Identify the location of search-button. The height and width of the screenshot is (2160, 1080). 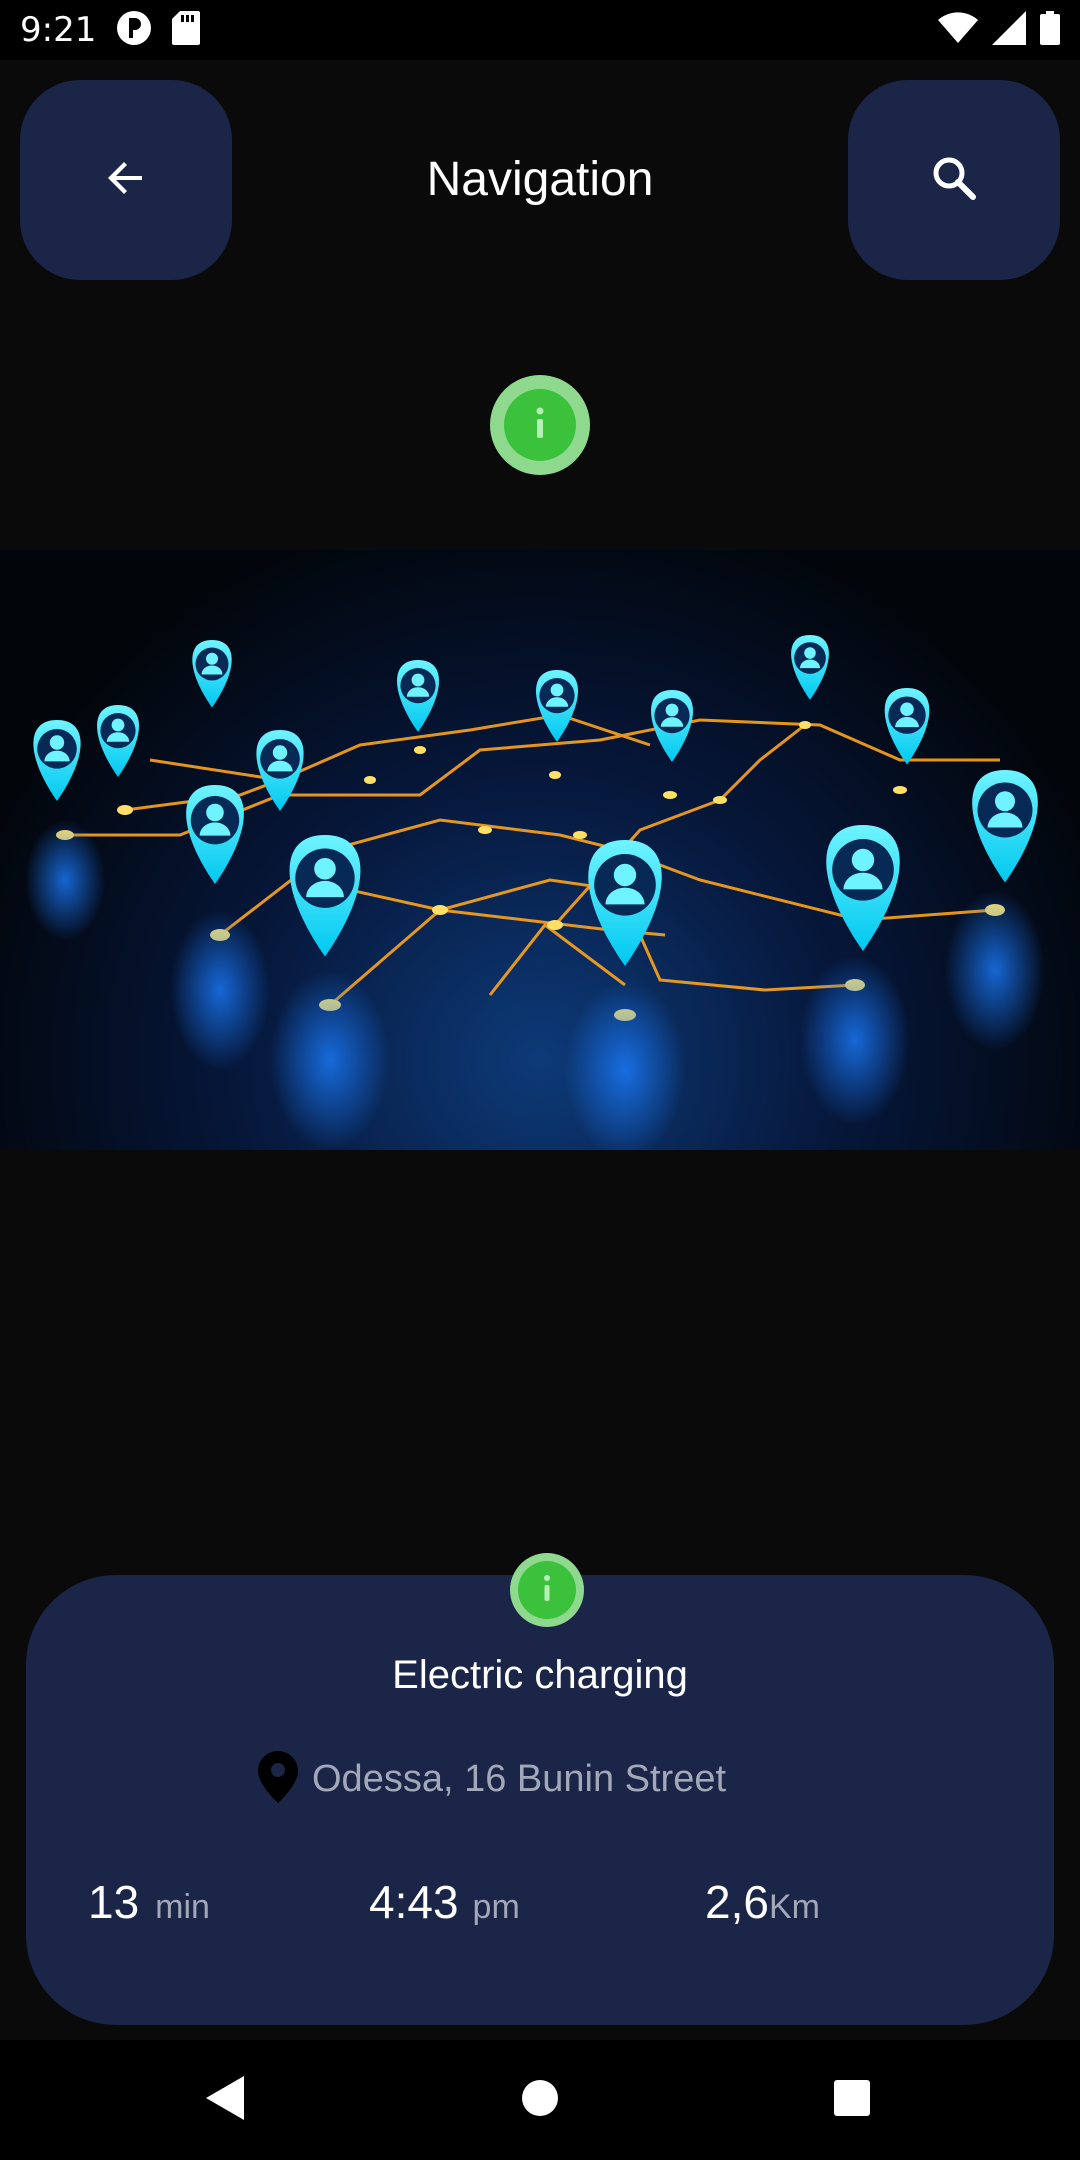
(954, 180).